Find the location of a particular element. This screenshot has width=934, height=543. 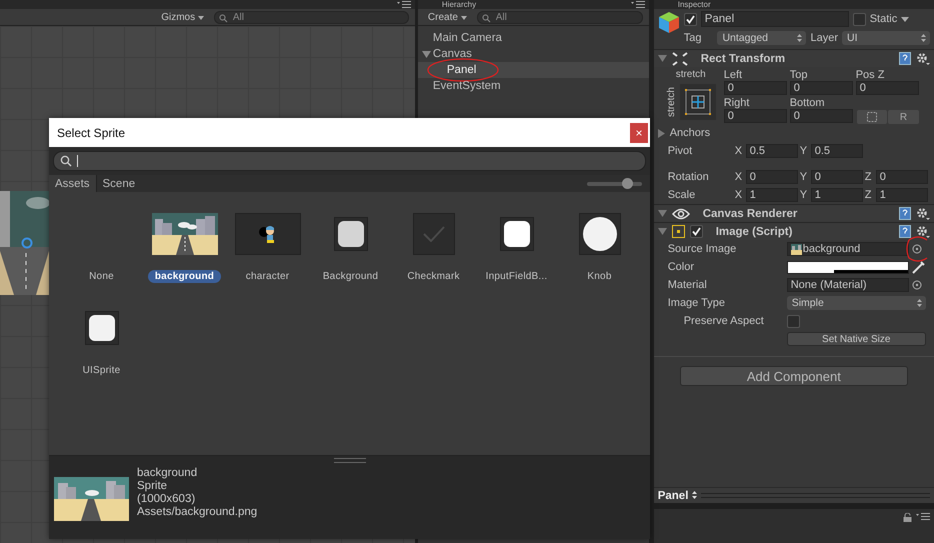

static-checkbox is located at coordinates (859, 19).